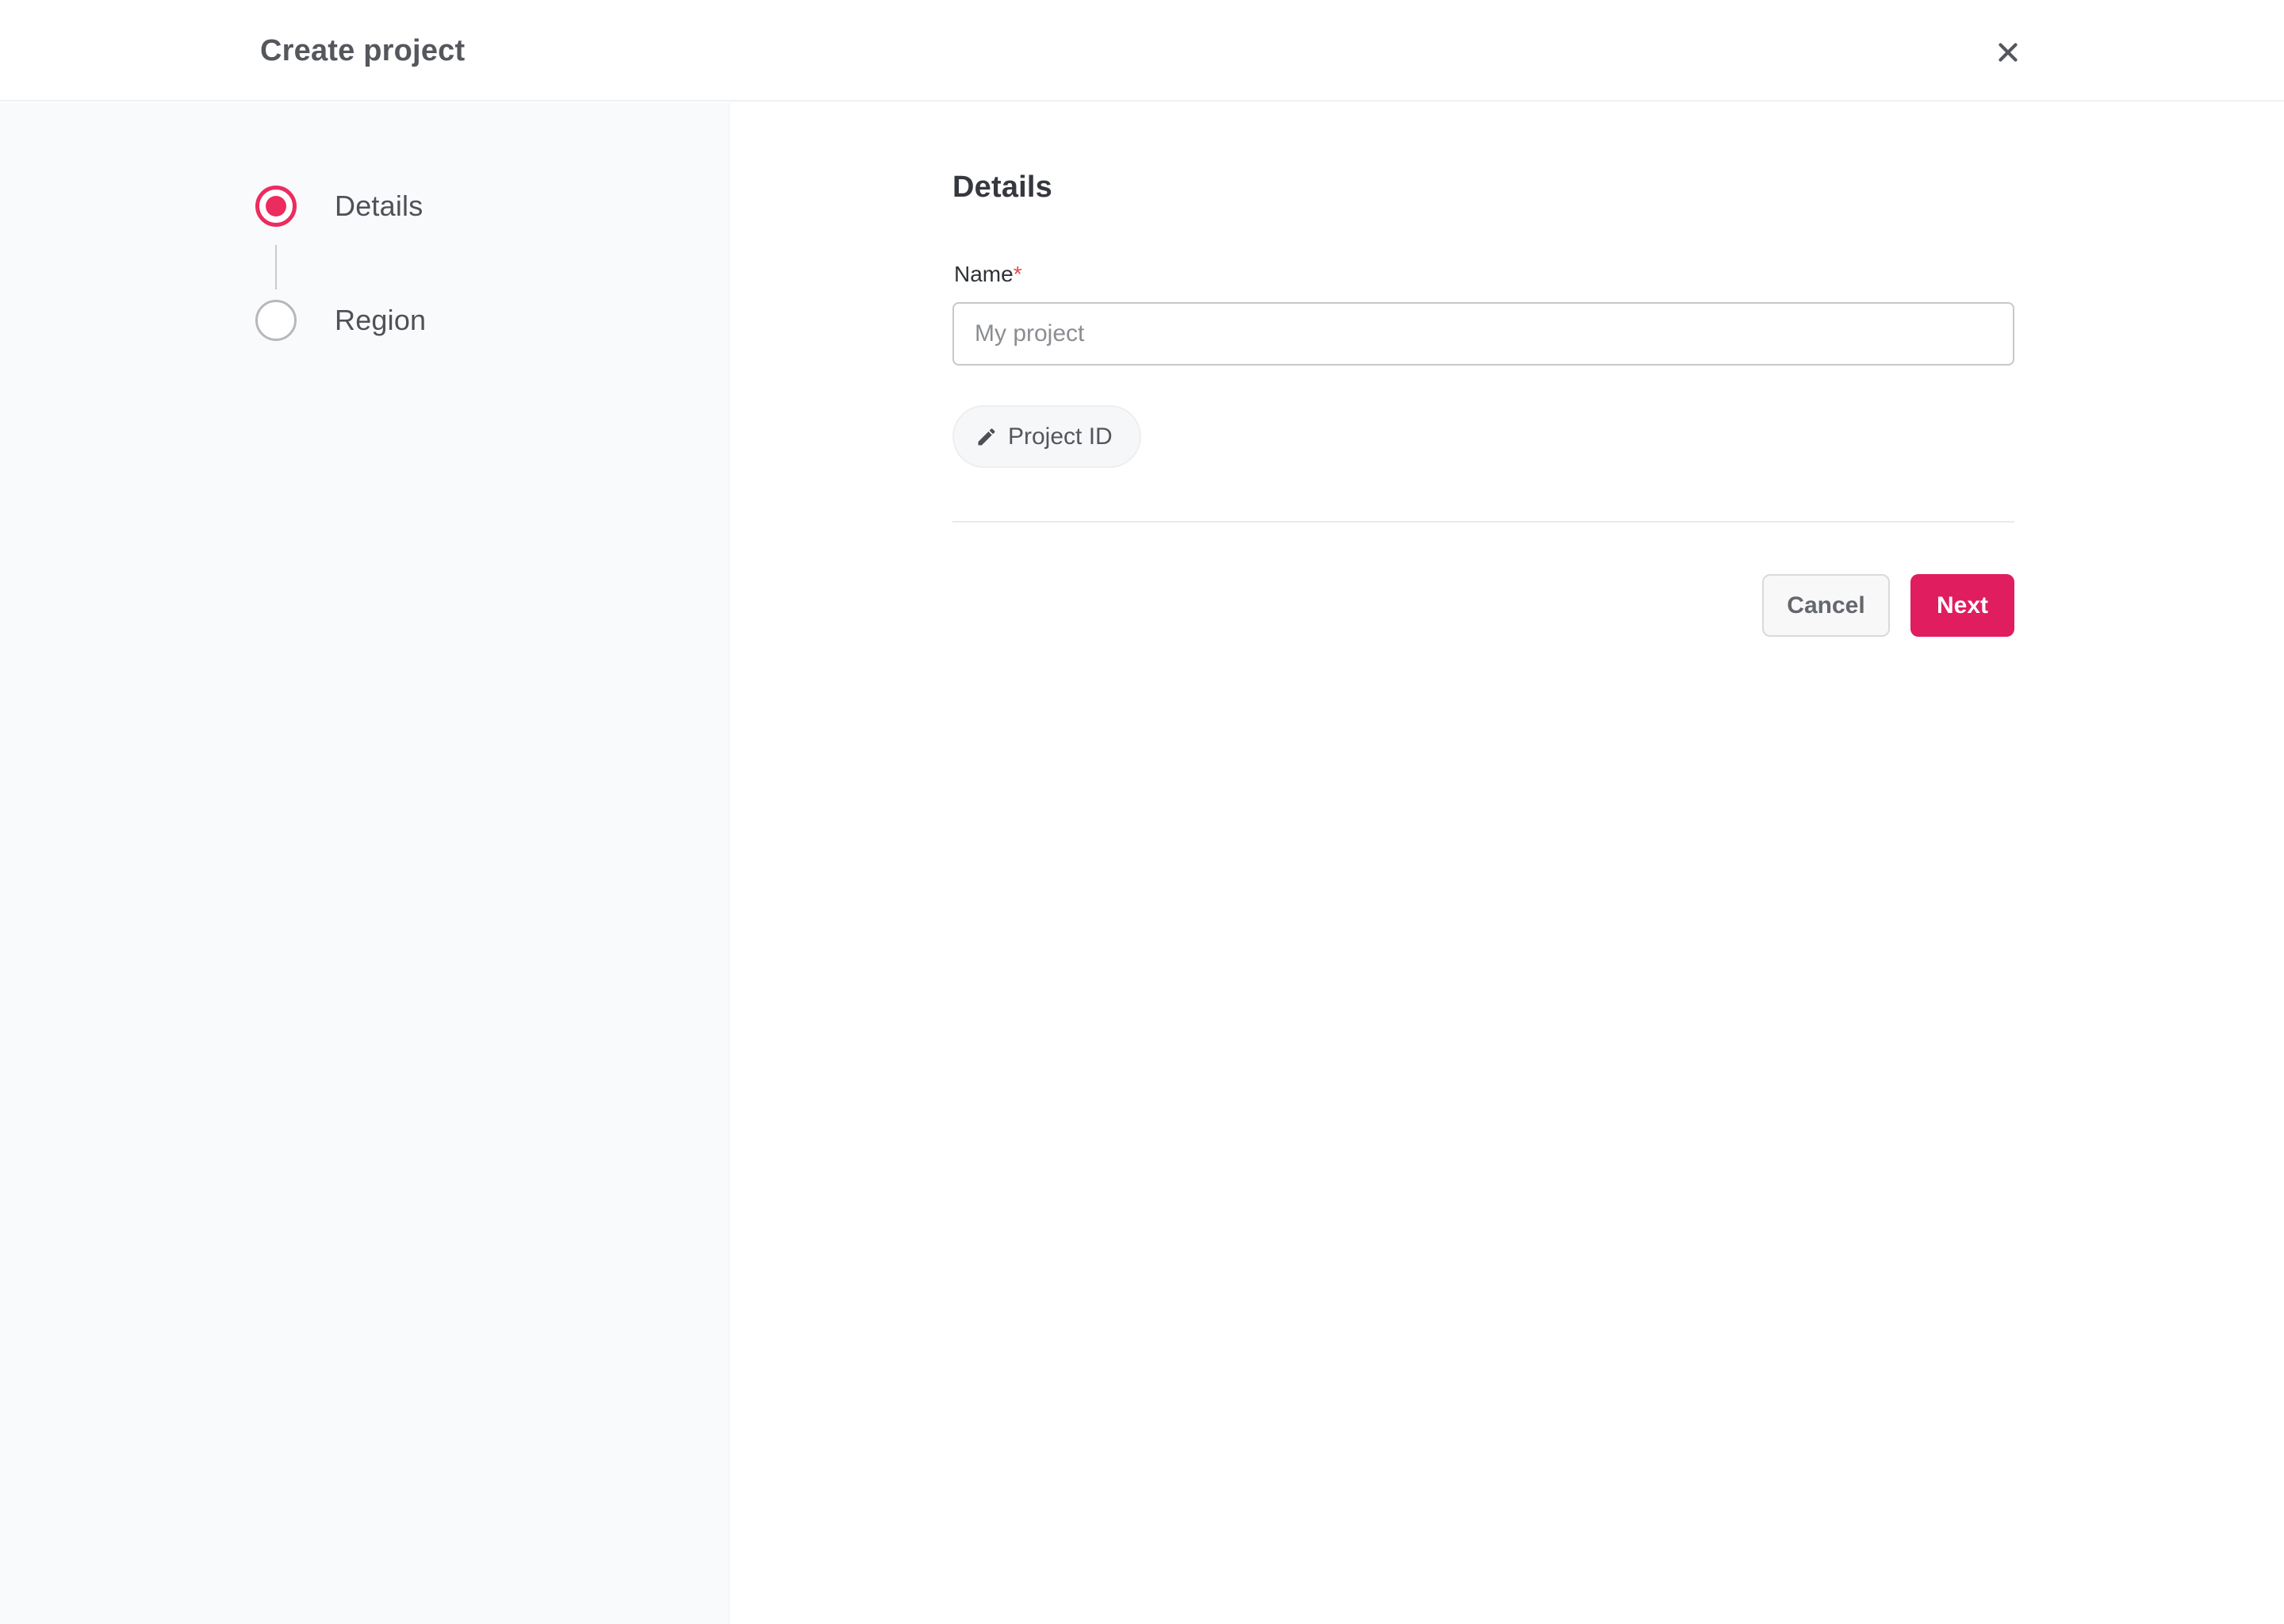 This screenshot has width=2284, height=1624. Describe the element at coordinates (1826, 605) in the screenshot. I see `cancel-button: Cancel` at that location.